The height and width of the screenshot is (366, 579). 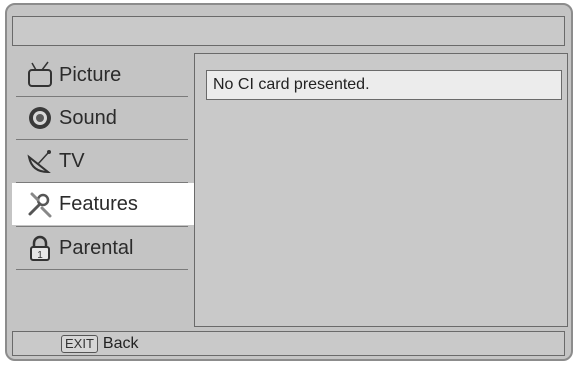 What do you see at coordinates (384, 85) in the screenshot?
I see `ci-status-message: No CI card presented.` at bounding box center [384, 85].